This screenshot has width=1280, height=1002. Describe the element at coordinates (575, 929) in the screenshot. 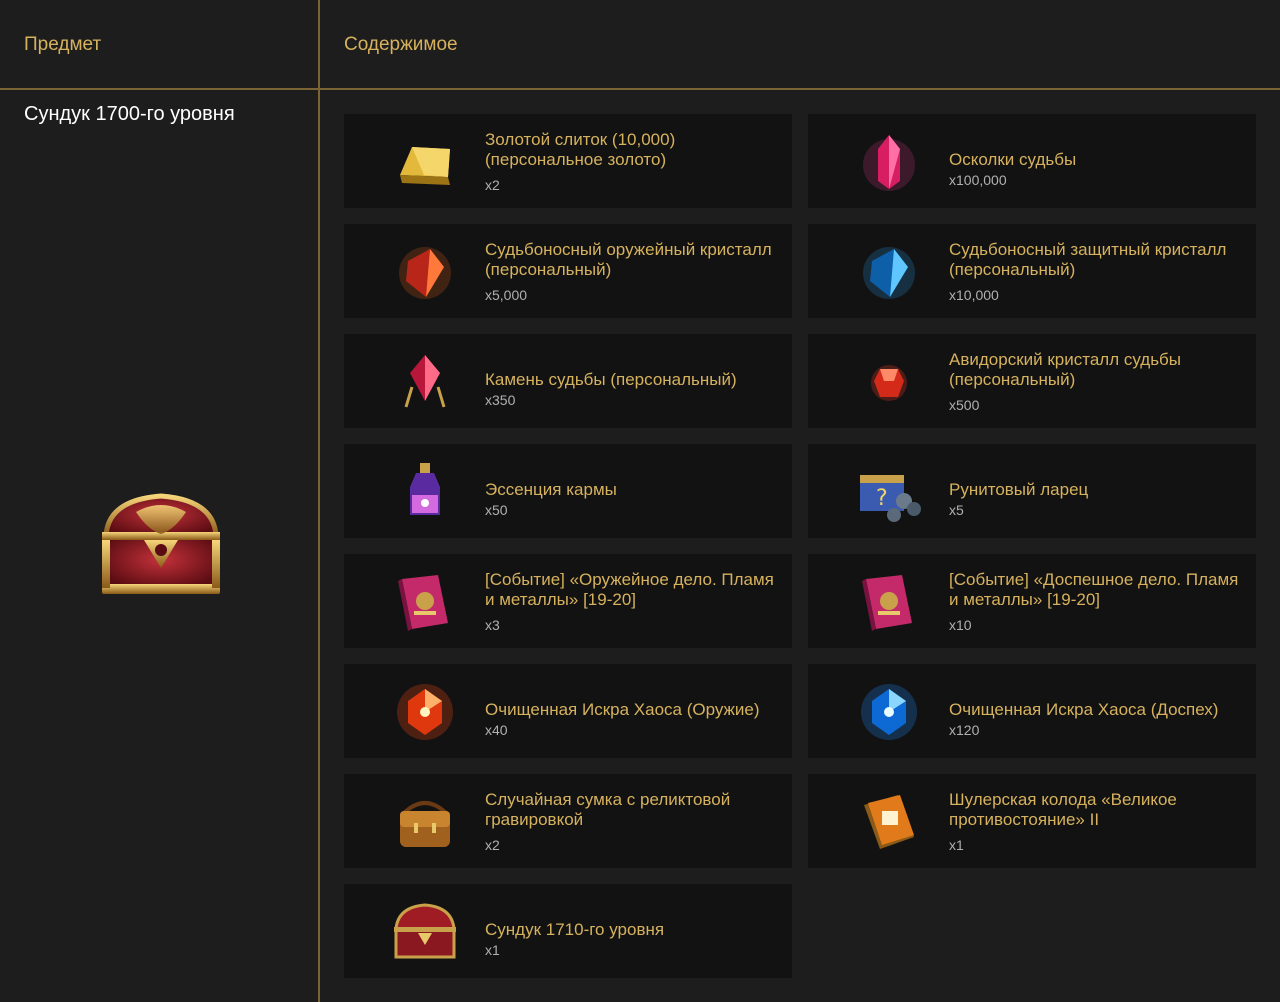

I see `reward-name: Сундук 1710-го уровня` at that location.